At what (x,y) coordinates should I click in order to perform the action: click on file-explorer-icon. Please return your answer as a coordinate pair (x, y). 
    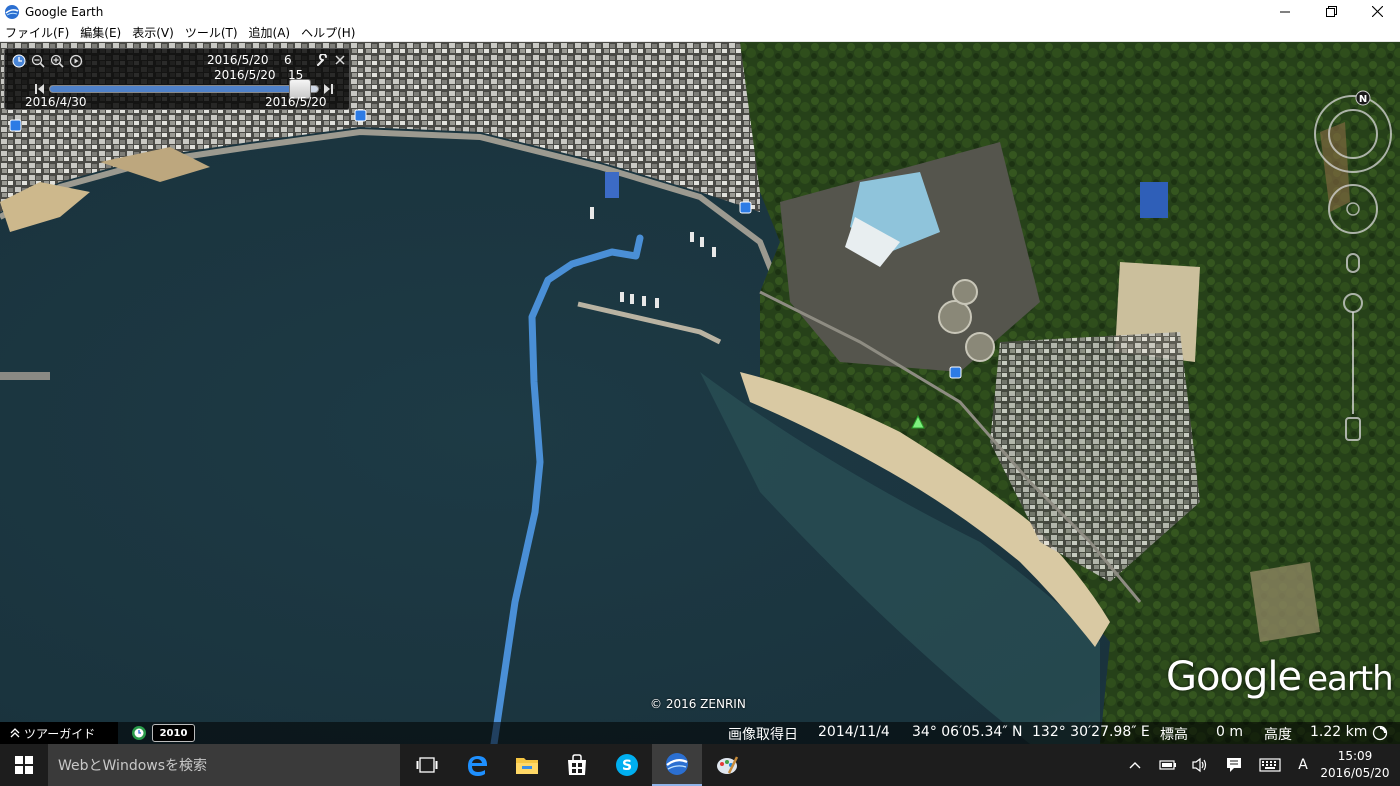
    Looking at the image, I should click on (527, 765).